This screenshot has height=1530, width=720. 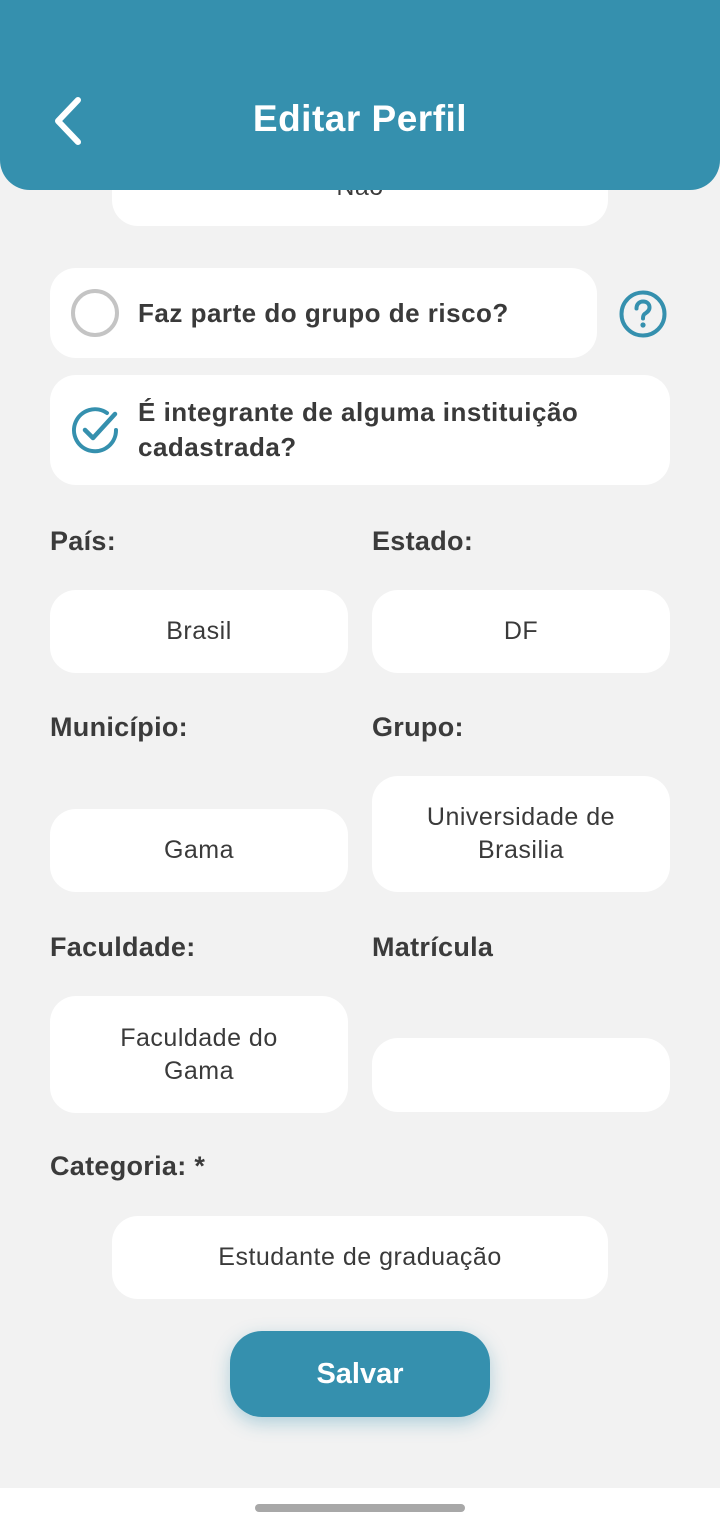 I want to click on estado-label: Estado:, so click(x=423, y=541).